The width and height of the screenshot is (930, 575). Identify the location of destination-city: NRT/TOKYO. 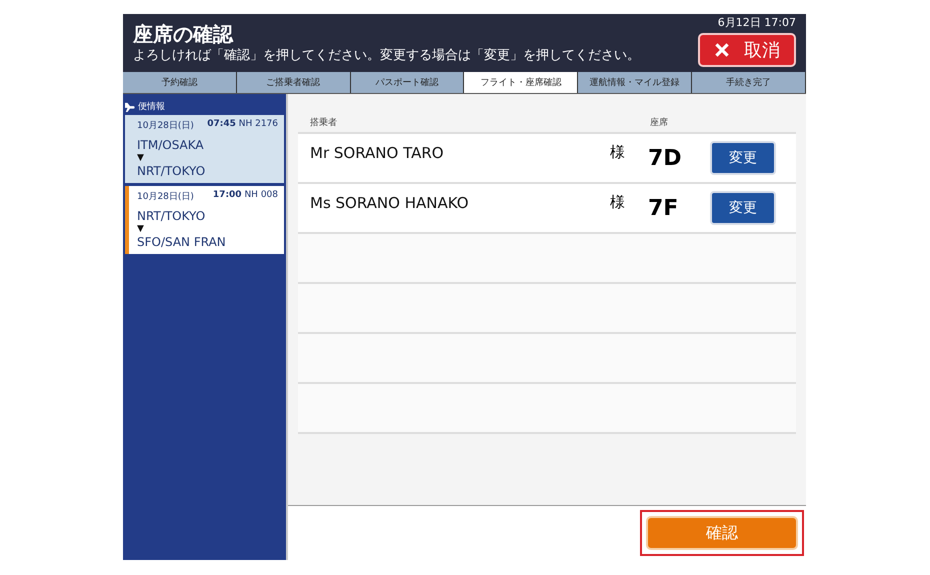
(171, 171).